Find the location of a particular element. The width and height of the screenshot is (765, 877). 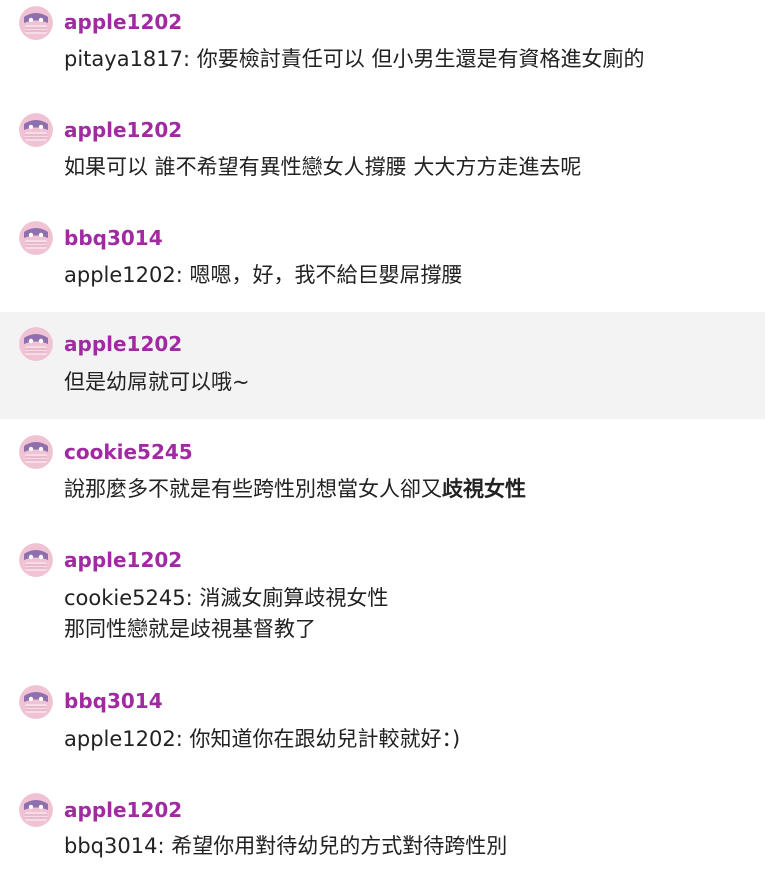

comment-message: 但是幼屌就可以哦~ is located at coordinates (157, 382).